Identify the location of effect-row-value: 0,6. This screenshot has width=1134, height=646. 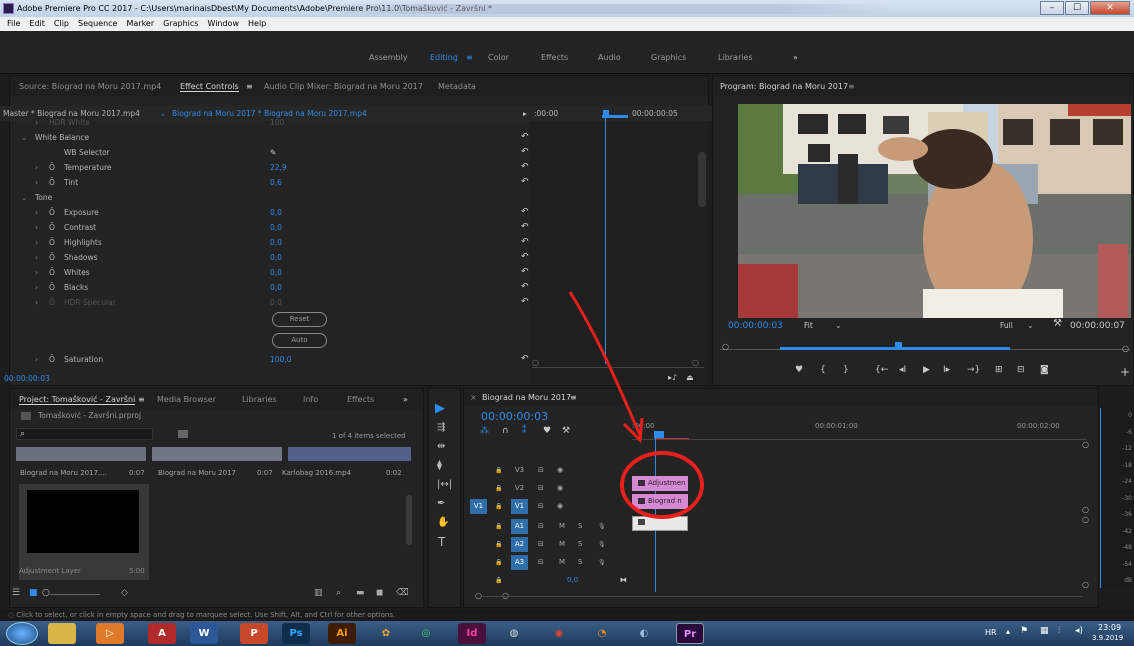
(276, 182).